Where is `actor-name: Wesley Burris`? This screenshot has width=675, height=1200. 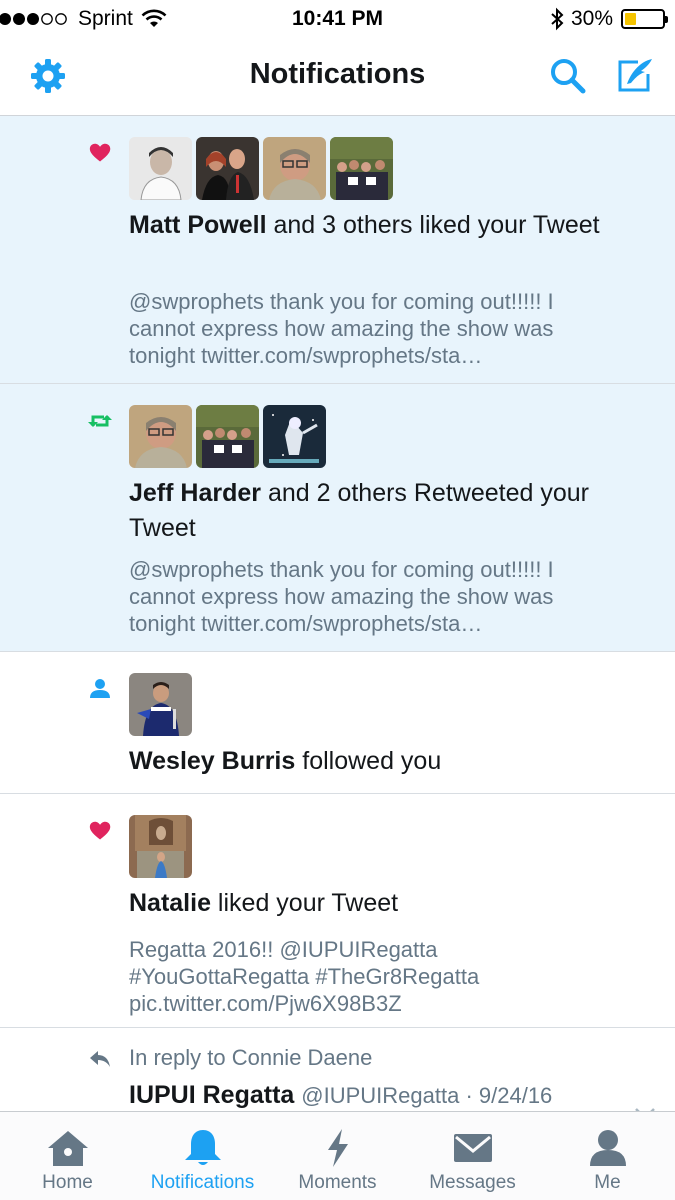
actor-name: Wesley Burris is located at coordinates (212, 761).